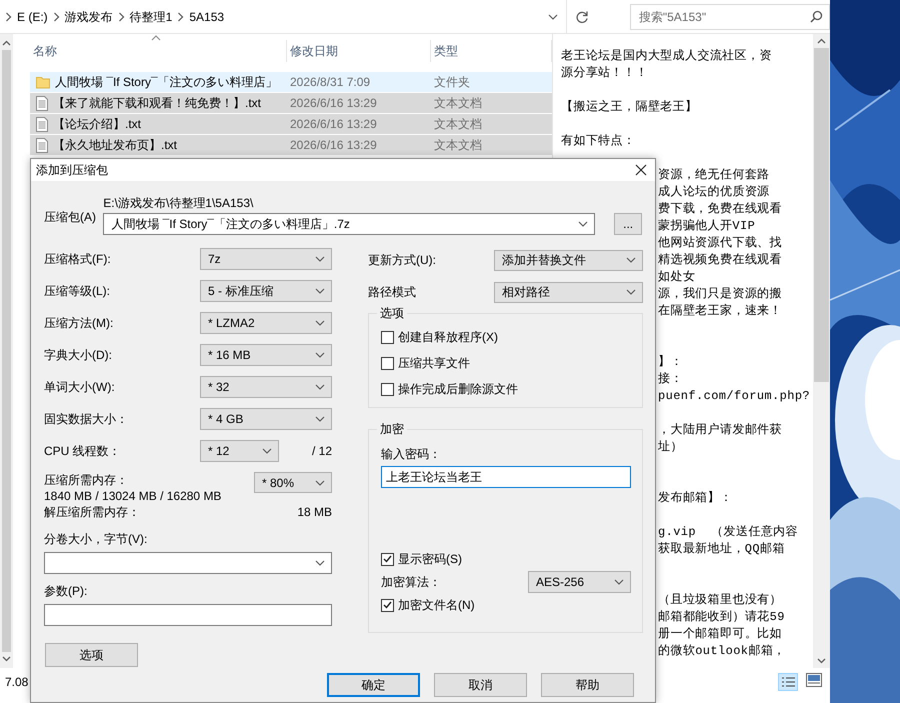 The width and height of the screenshot is (900, 703). Describe the element at coordinates (720, 260) in the screenshot. I see `text-line: 精选视频免费在线观看` at that location.